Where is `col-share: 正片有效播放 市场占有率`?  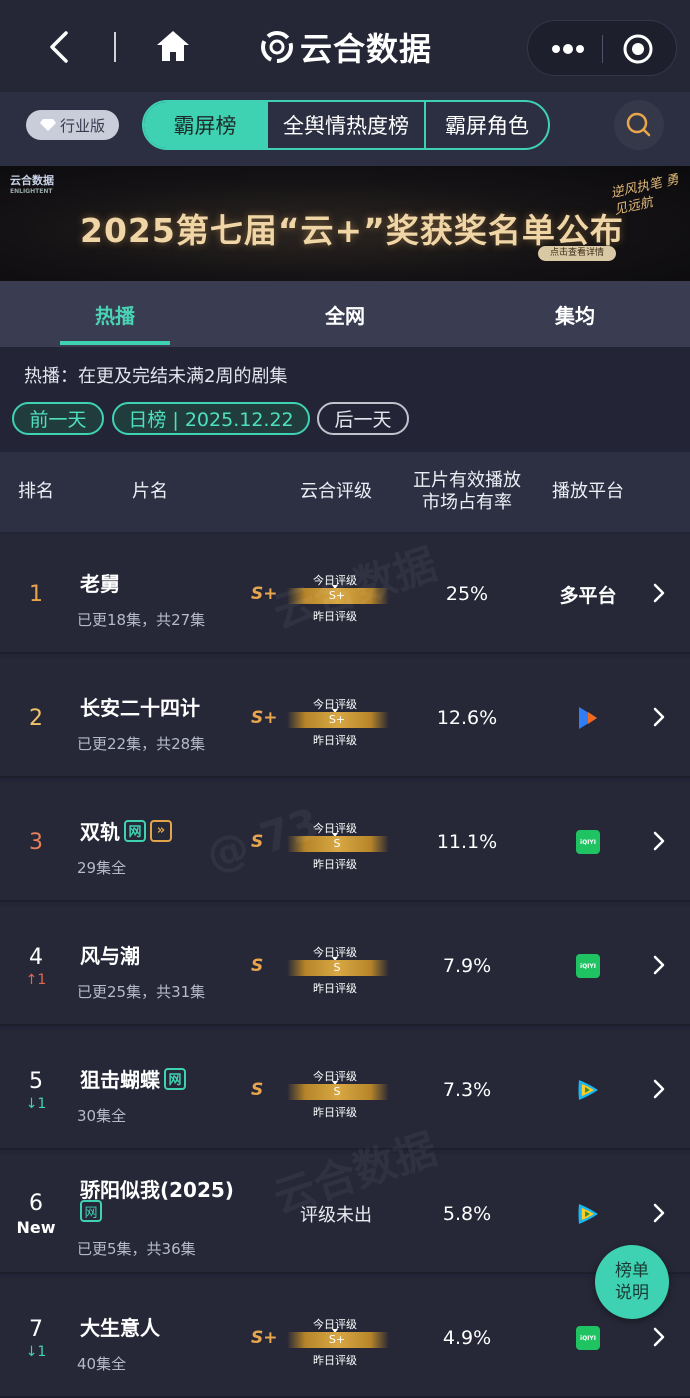
col-share: 正片有效播放 市场占有率 is located at coordinates (467, 491).